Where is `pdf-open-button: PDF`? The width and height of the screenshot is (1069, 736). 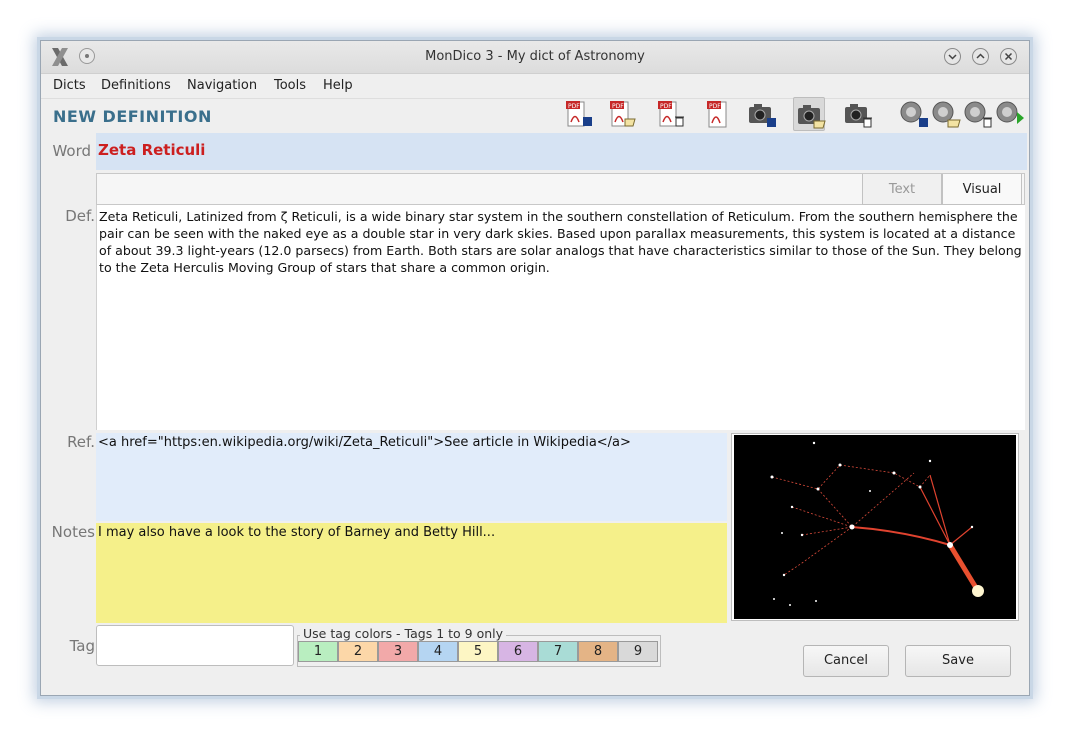 pdf-open-button: PDF is located at coordinates (621, 114).